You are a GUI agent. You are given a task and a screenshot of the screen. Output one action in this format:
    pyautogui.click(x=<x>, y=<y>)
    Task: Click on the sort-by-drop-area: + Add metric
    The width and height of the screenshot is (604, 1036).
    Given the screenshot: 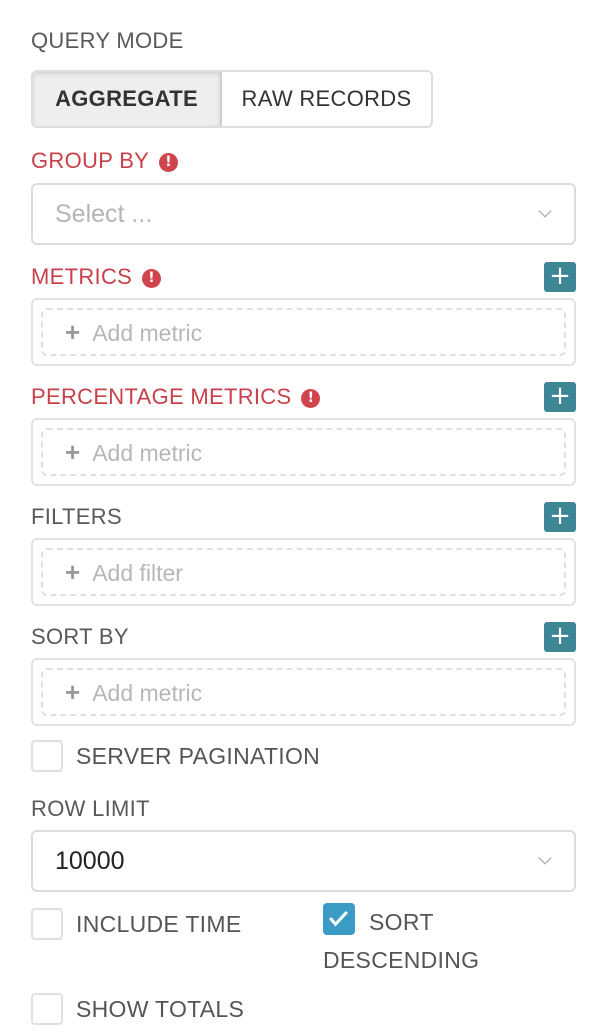 What is the action you would take?
    pyautogui.click(x=303, y=692)
    